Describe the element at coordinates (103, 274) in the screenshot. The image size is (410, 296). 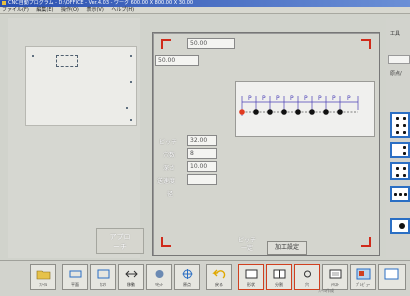
I see `rectangle-icon` at that location.